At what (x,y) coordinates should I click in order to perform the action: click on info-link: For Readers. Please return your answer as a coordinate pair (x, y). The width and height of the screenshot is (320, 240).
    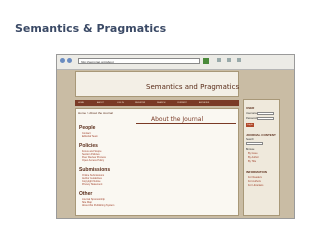
    Looking at the image, I should click on (255, 177).